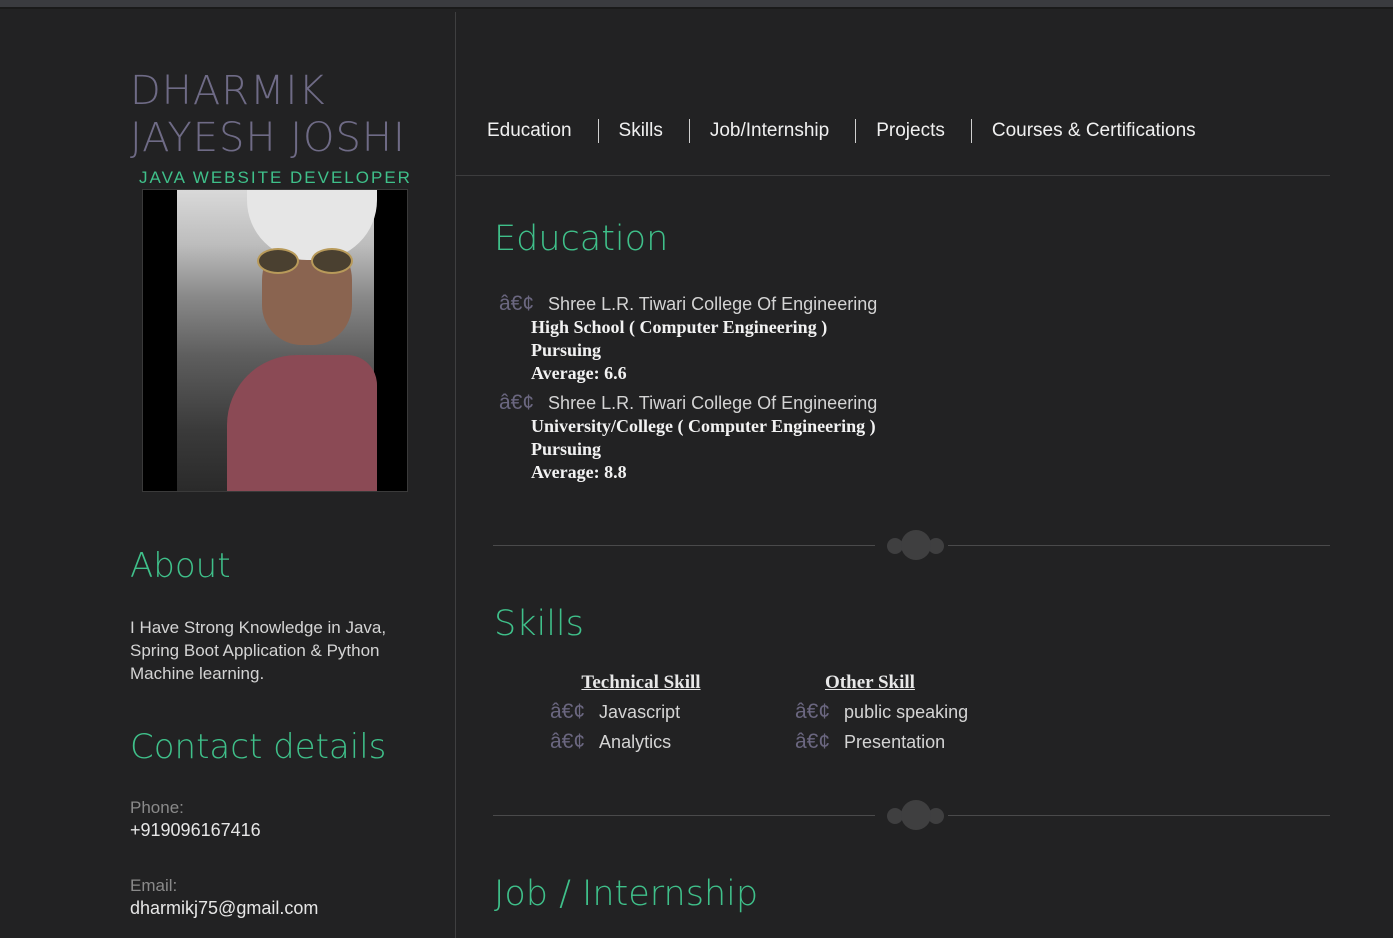 The image size is (1393, 938). I want to click on education-average: Average: 8.8, so click(579, 472).